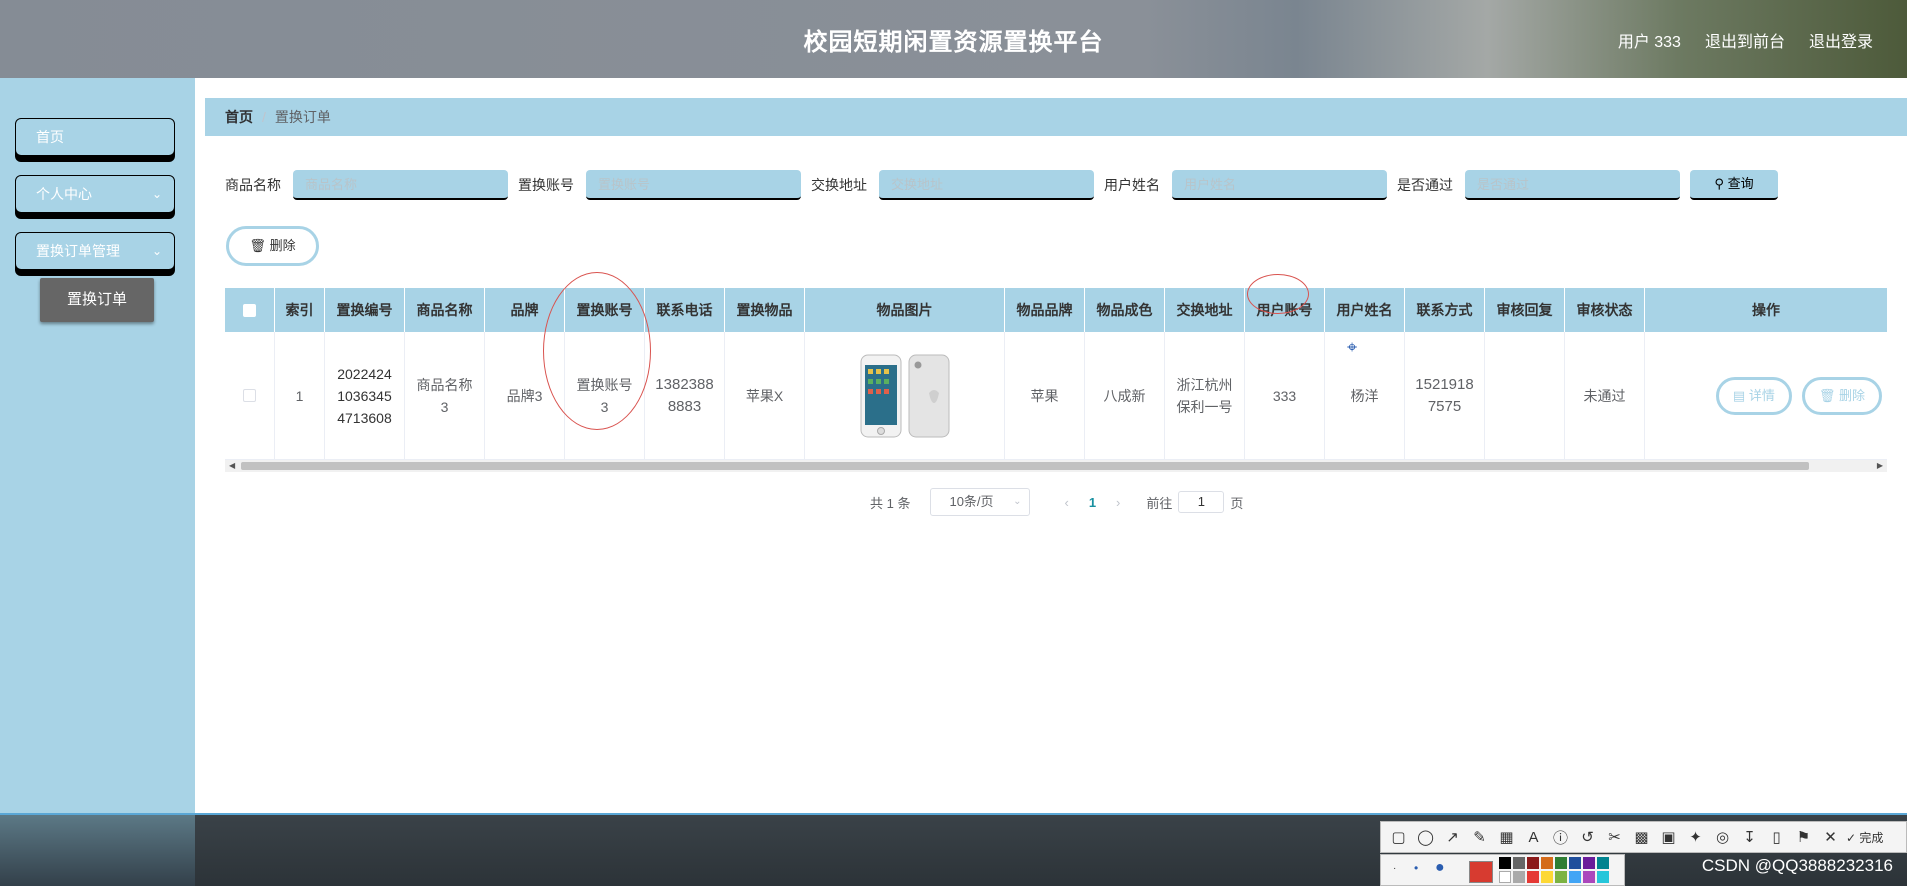 This screenshot has height=886, width=1907. I want to click on row-delete-button: 🗑 删除, so click(1841, 395).